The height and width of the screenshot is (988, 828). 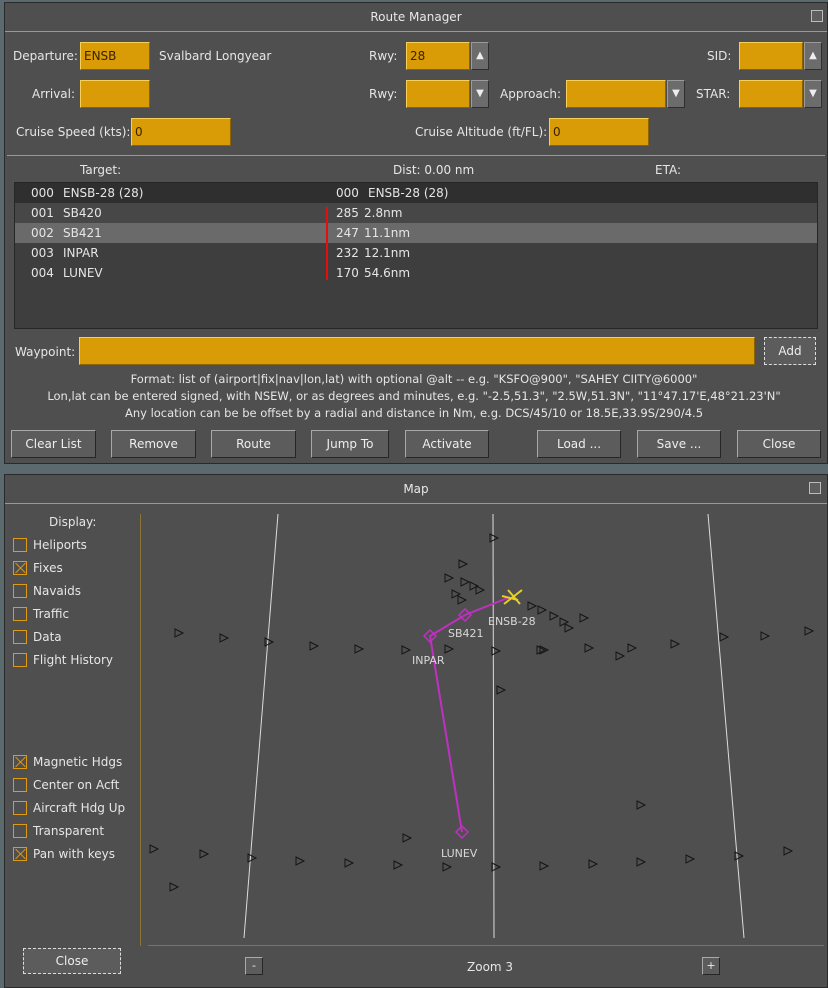 I want to click on departure-rwy-field: 28, so click(x=438, y=56).